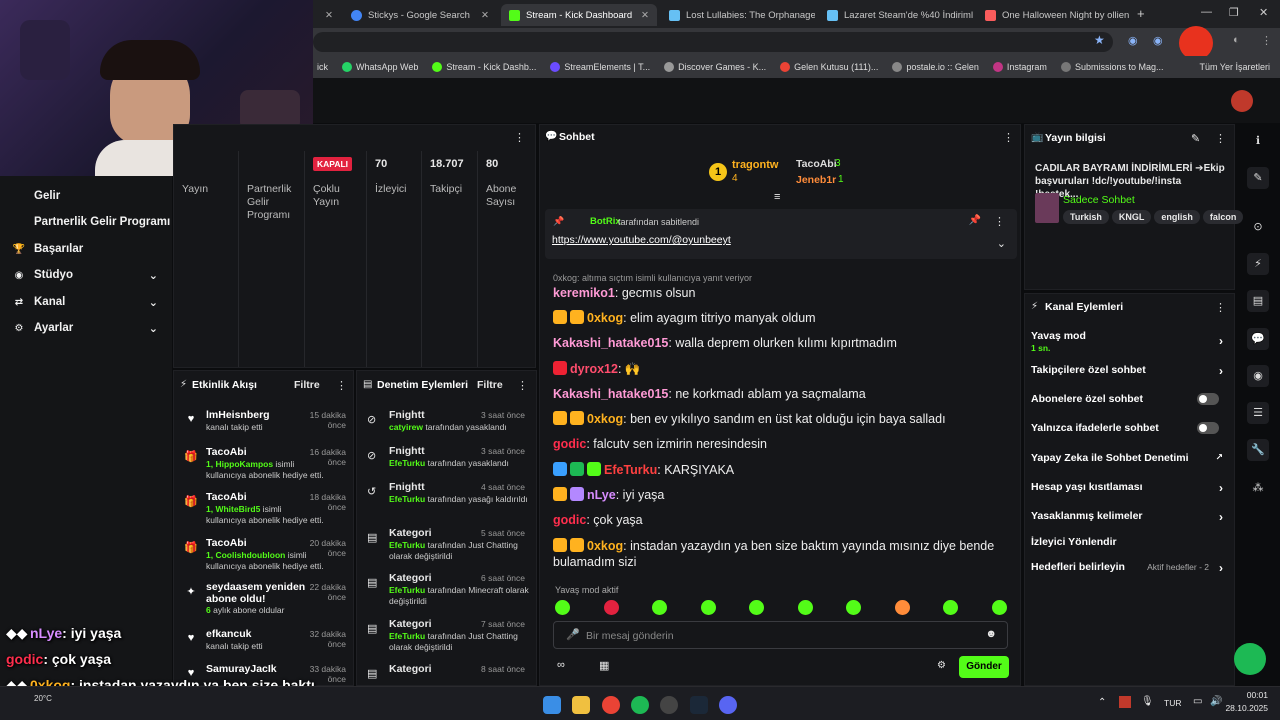  Describe the element at coordinates (1263, 12) in the screenshot. I see `close-window-button: ✕` at that location.